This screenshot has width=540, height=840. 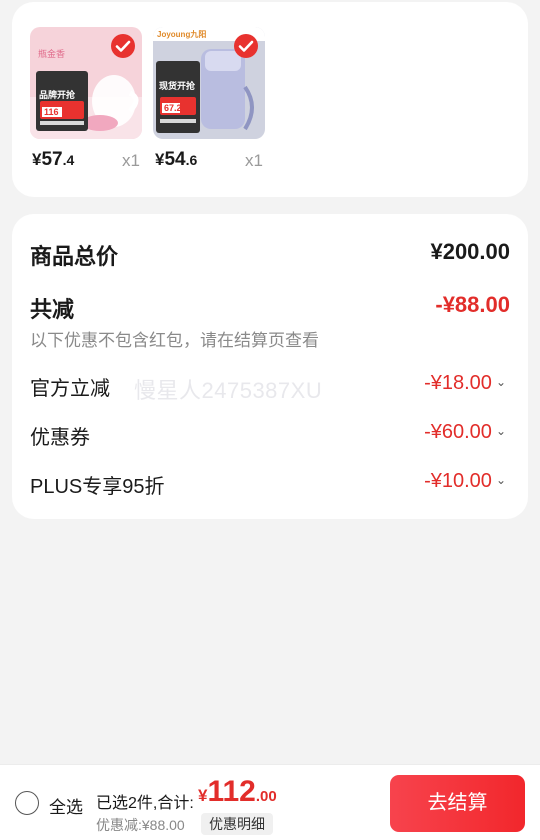 I want to click on total-reduce-label: 共减, so click(x=52, y=309).